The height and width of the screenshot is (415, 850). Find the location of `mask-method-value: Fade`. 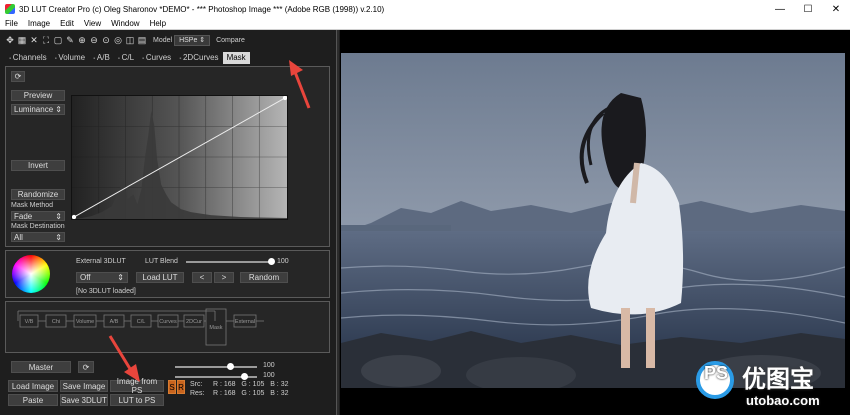

mask-method-value: Fade is located at coordinates (23, 216).